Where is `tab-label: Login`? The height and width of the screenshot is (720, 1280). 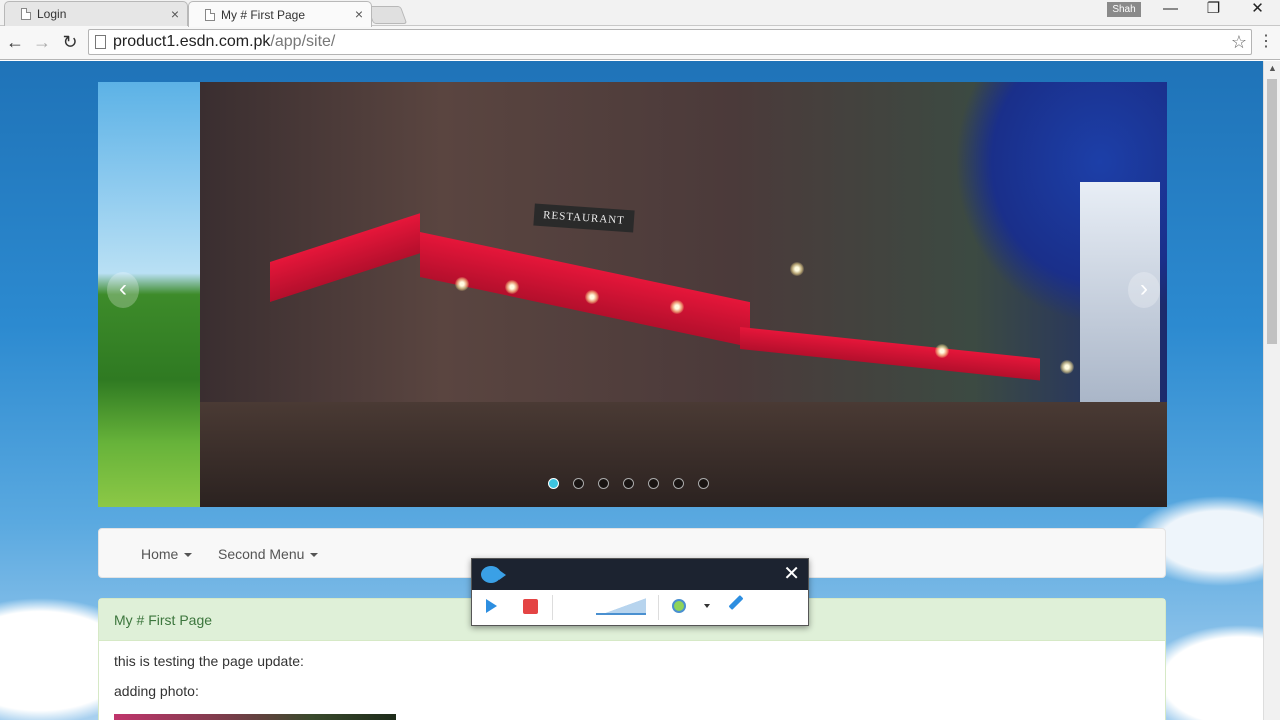
tab-label: Login is located at coordinates (52, 14).